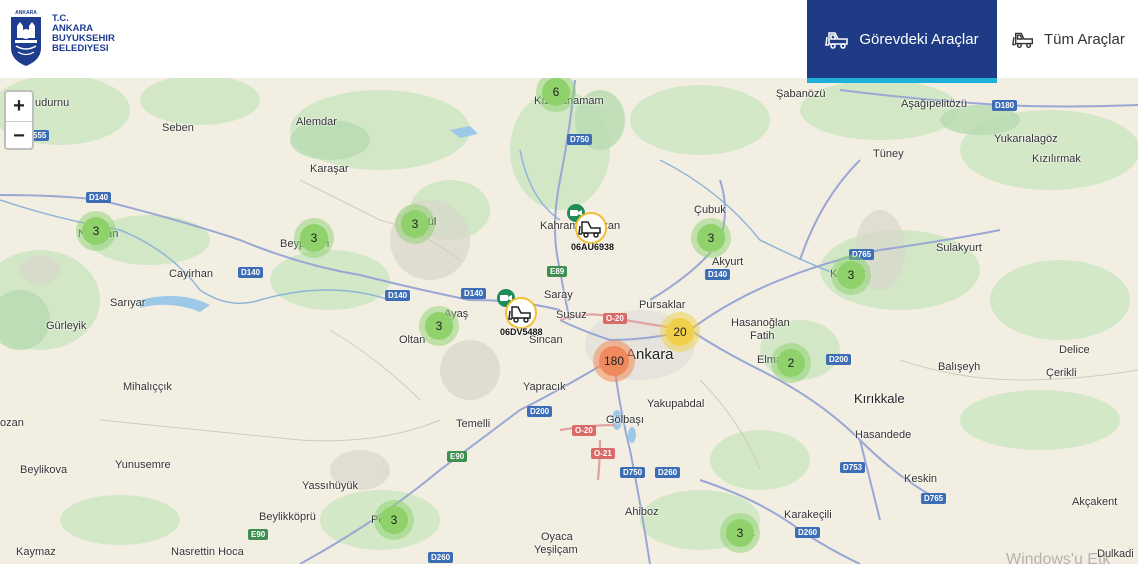  What do you see at coordinates (888, 154) in the screenshot?
I see `place-label: Tüney` at bounding box center [888, 154].